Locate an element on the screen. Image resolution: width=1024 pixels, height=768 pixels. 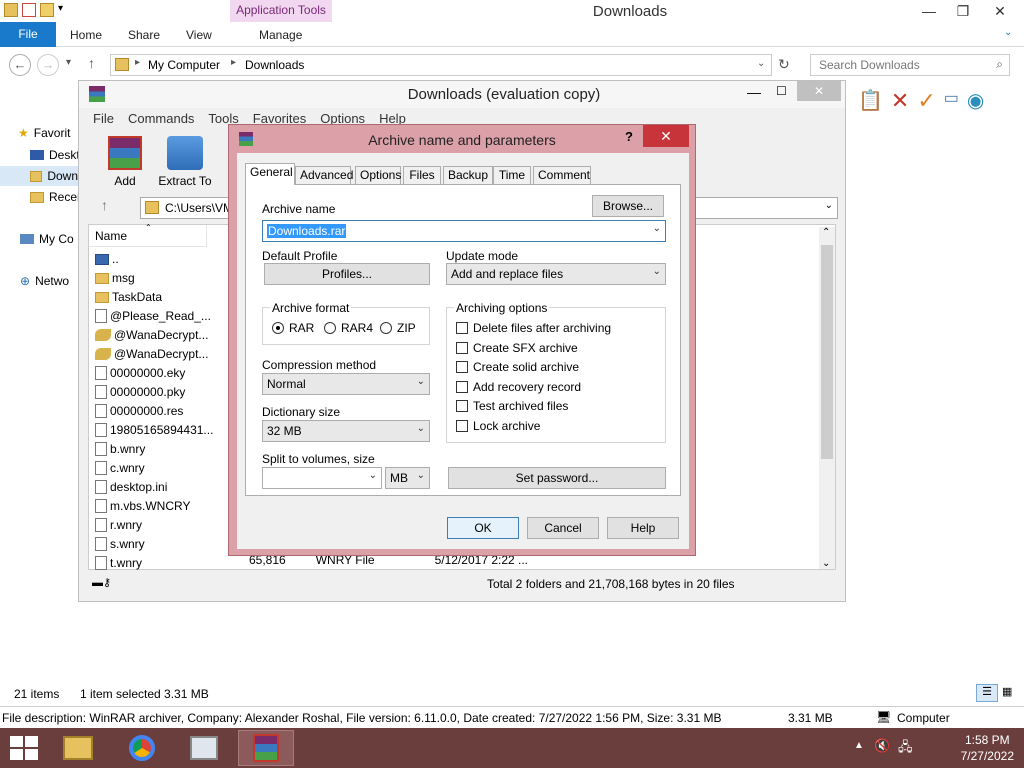
add-button: Add is located at coordinates (125, 162).